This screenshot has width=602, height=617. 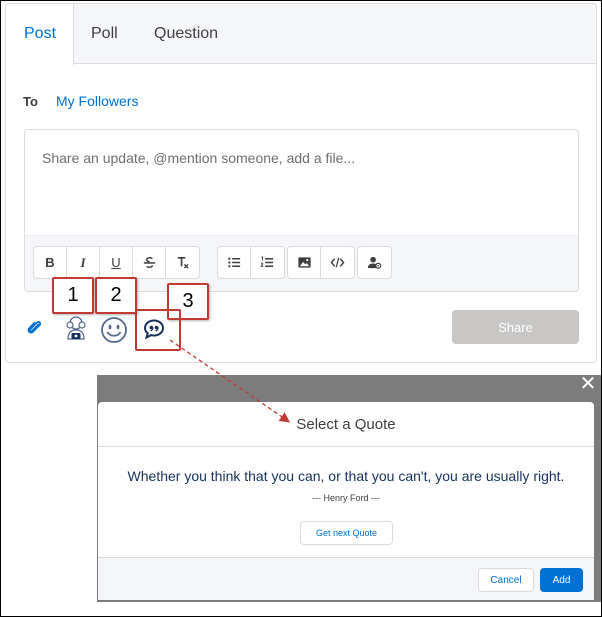 I want to click on list-group, so click(x=251, y=262).